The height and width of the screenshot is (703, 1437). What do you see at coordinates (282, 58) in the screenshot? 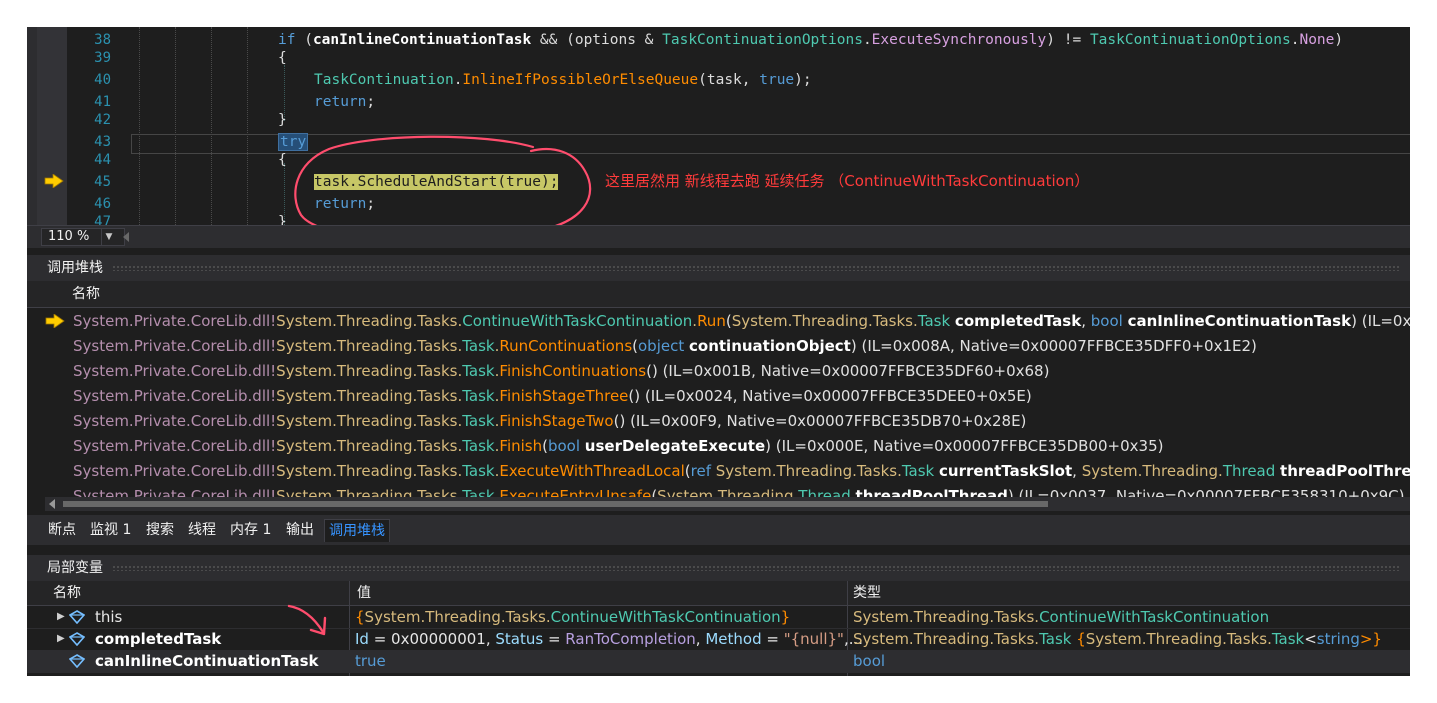
I see `code-line-39: {` at bounding box center [282, 58].